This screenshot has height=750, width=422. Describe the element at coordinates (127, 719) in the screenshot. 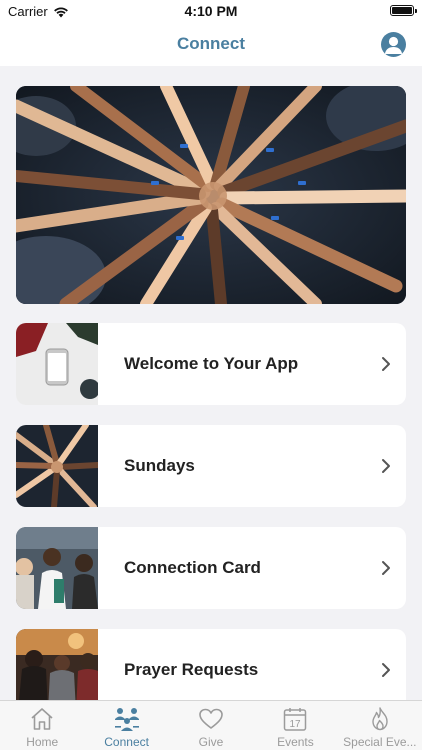

I see `people-connect-icon` at that location.